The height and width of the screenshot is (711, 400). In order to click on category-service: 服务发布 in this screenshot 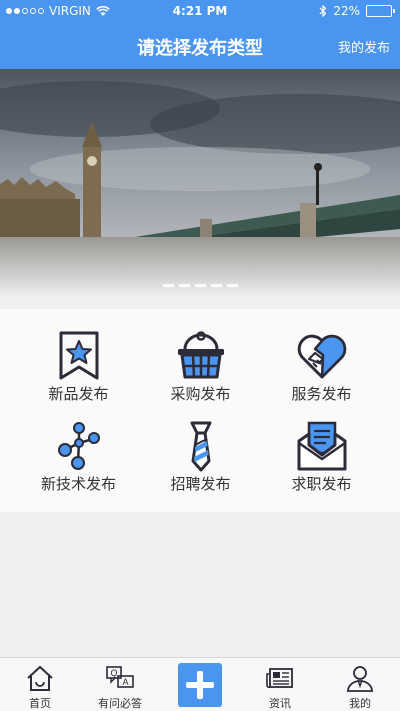, I will do `click(321, 356)`.